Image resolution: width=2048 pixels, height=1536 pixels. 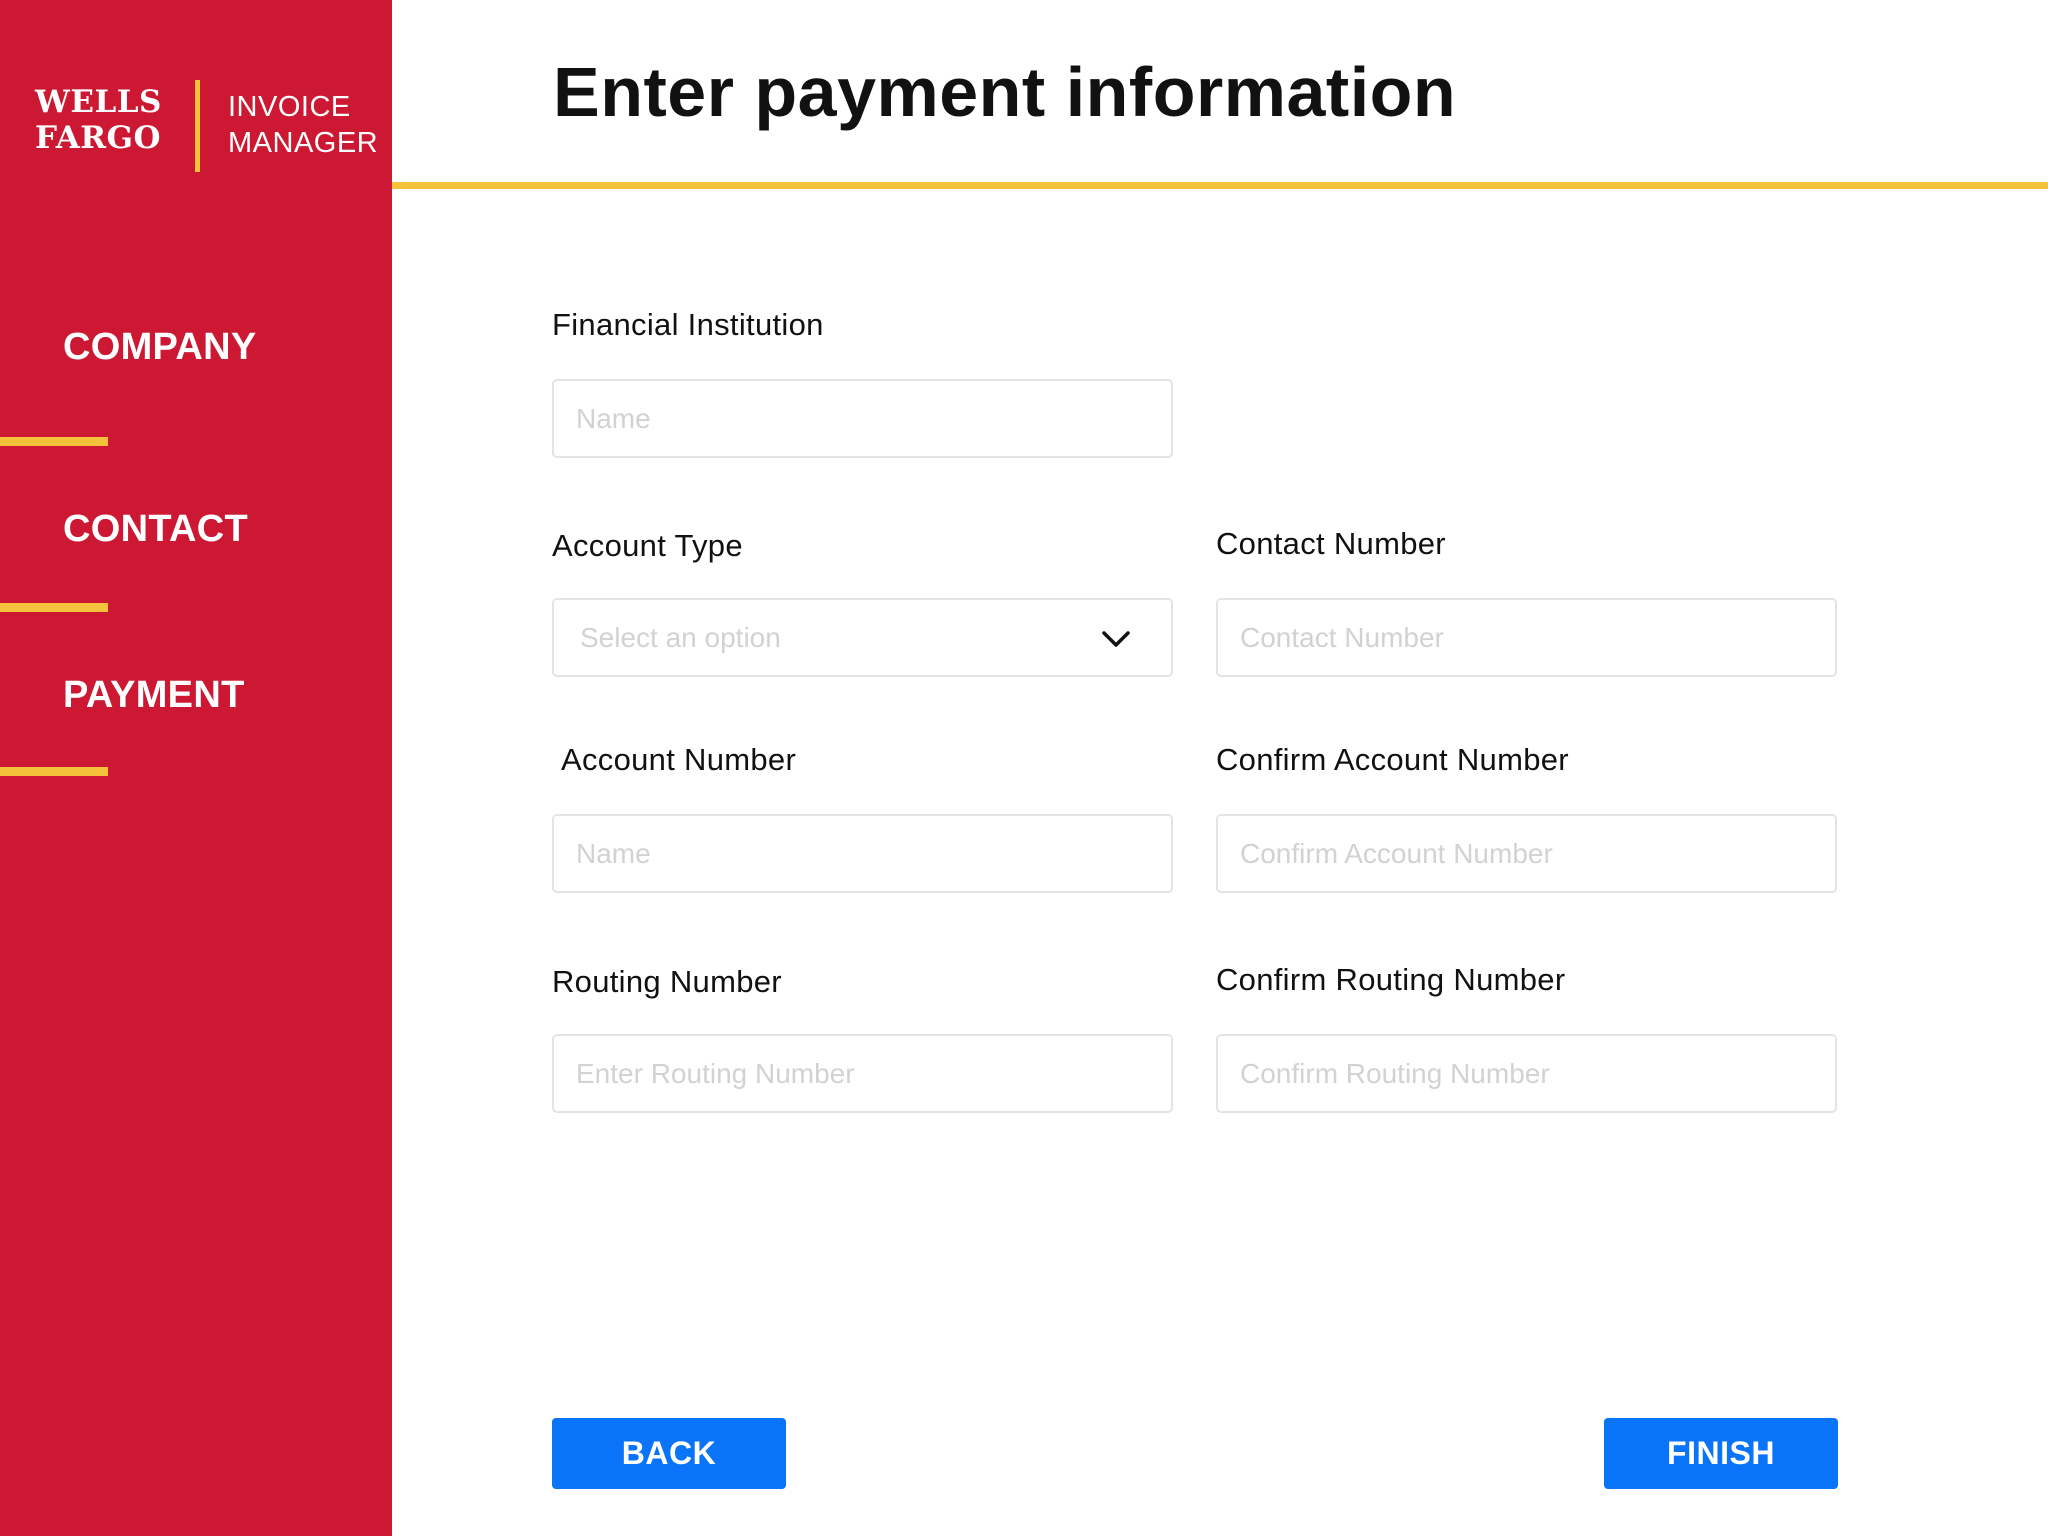 What do you see at coordinates (303, 143) in the screenshot?
I see `product-line-2: MANAGER` at bounding box center [303, 143].